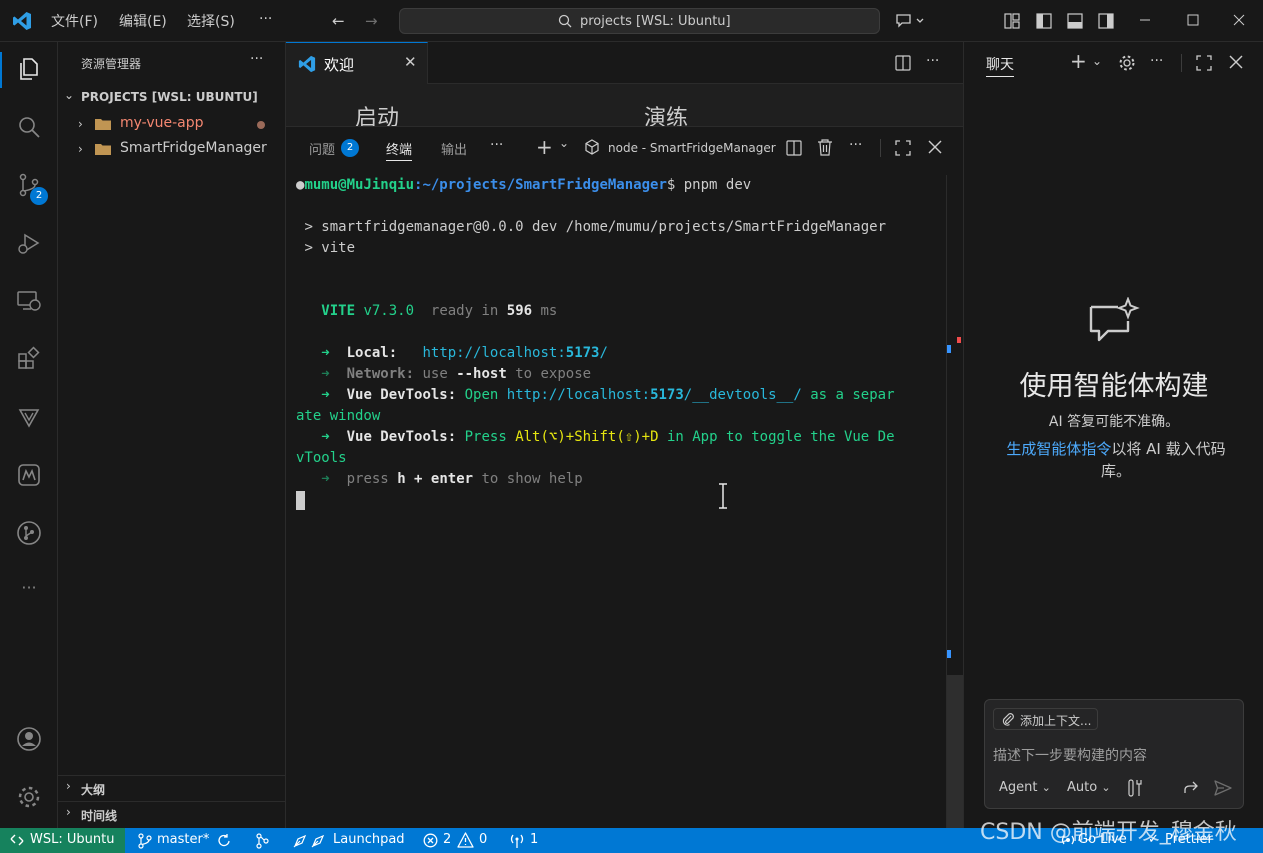 The image size is (1263, 853). Describe the element at coordinates (224, 841) in the screenshot. I see `sync-icon` at that location.